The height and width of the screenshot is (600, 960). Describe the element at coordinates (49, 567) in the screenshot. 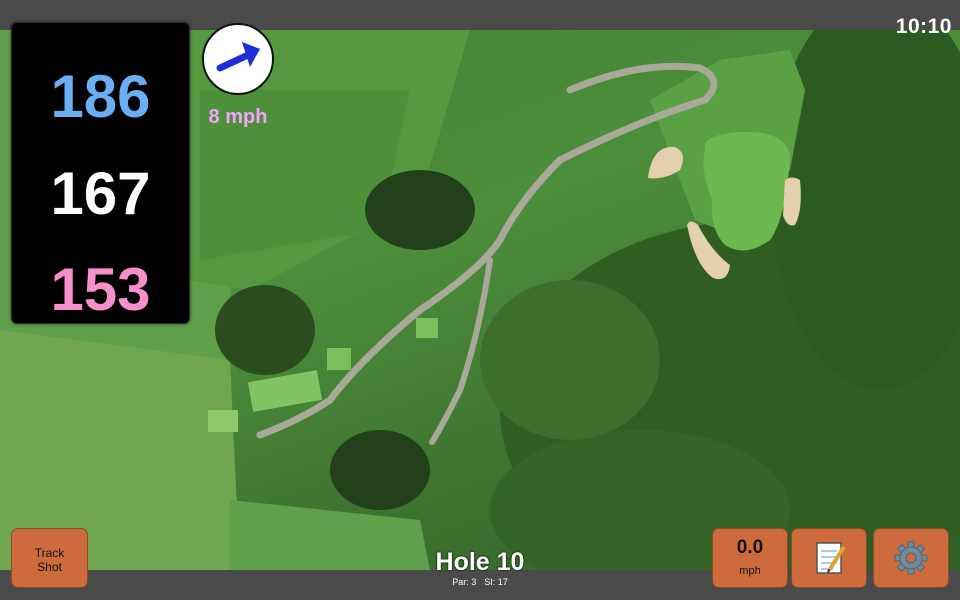

I see `track-shot-label-line2: Shot` at that location.